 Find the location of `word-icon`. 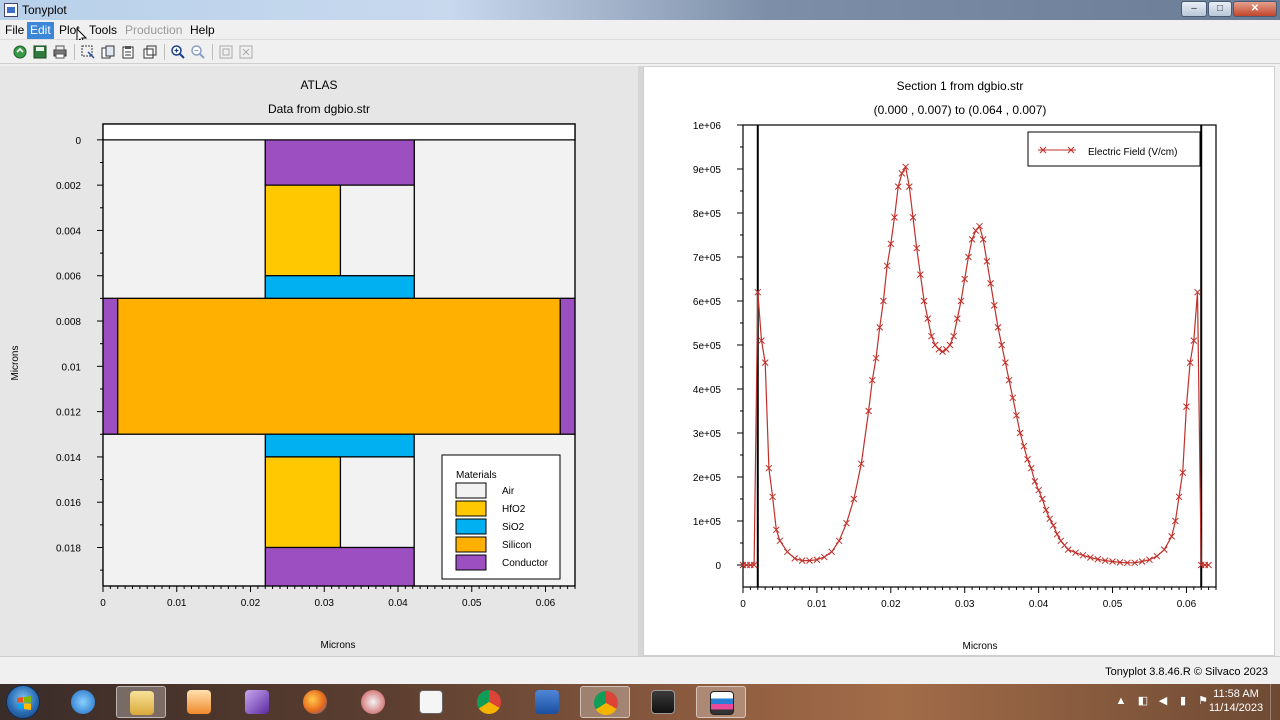

word-icon is located at coordinates (547, 702).